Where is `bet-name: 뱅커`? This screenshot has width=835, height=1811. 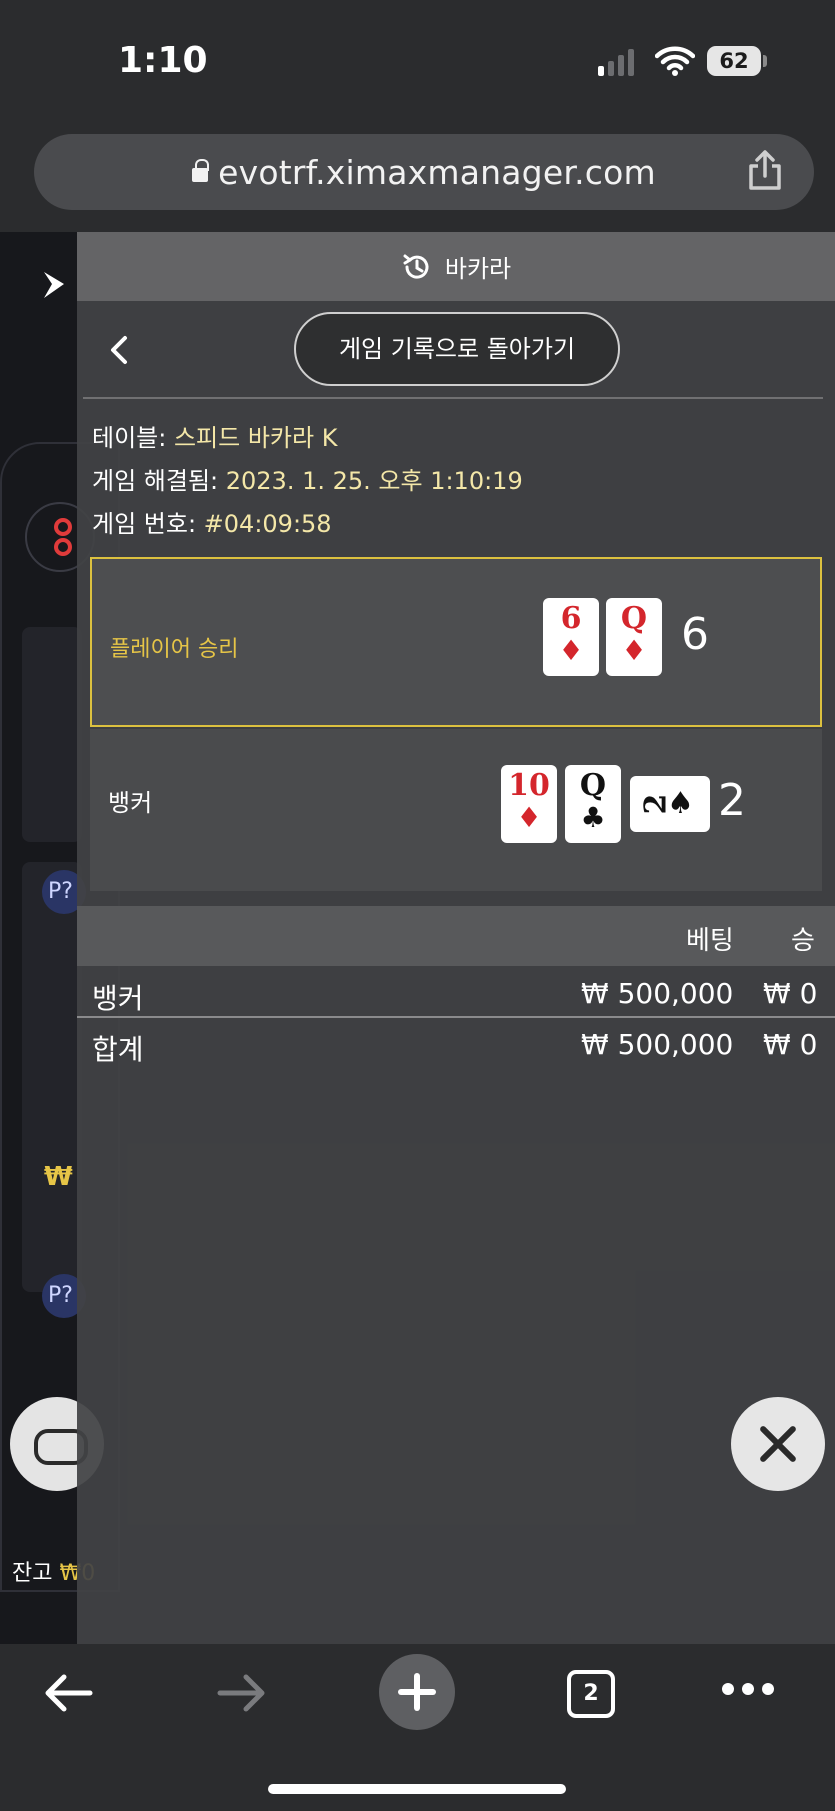 bet-name: 뱅커 is located at coordinates (118, 998).